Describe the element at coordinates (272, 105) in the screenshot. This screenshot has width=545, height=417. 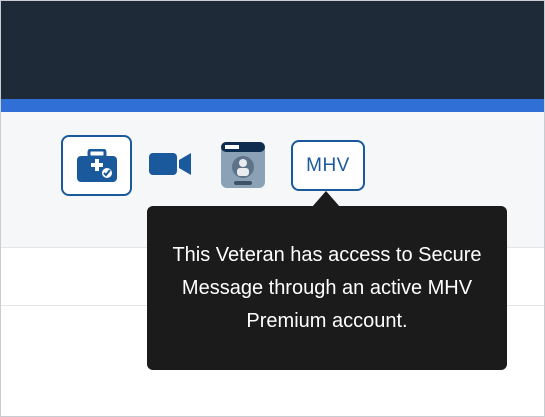
I see `header-accent-bar` at that location.